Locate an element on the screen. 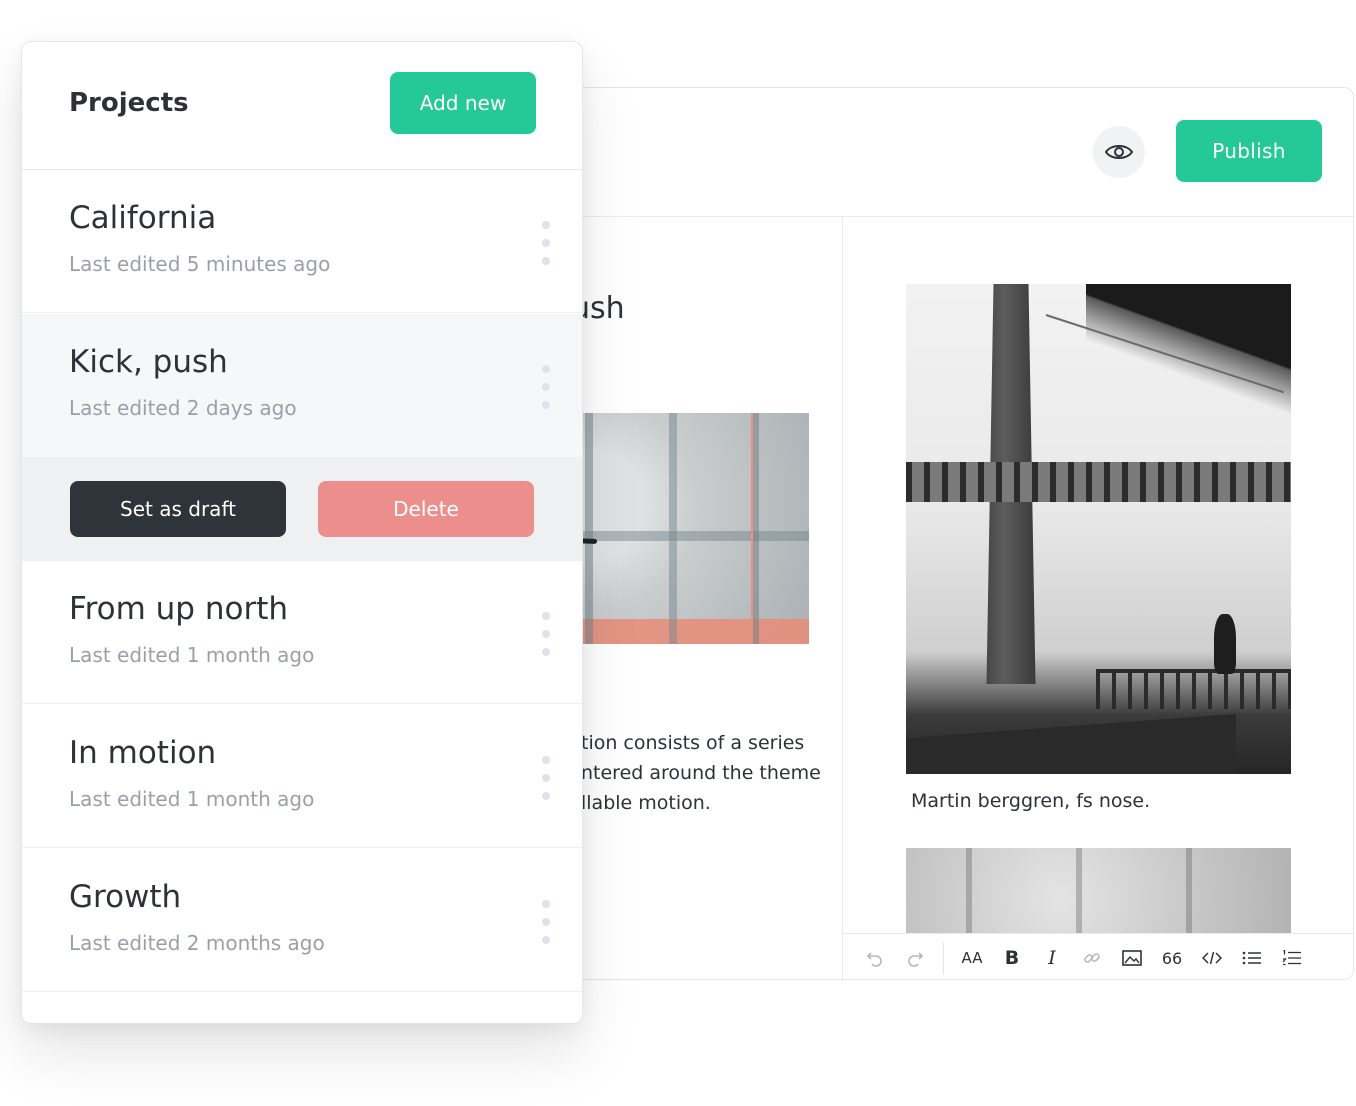  project-name: In motion is located at coordinates (143, 753).